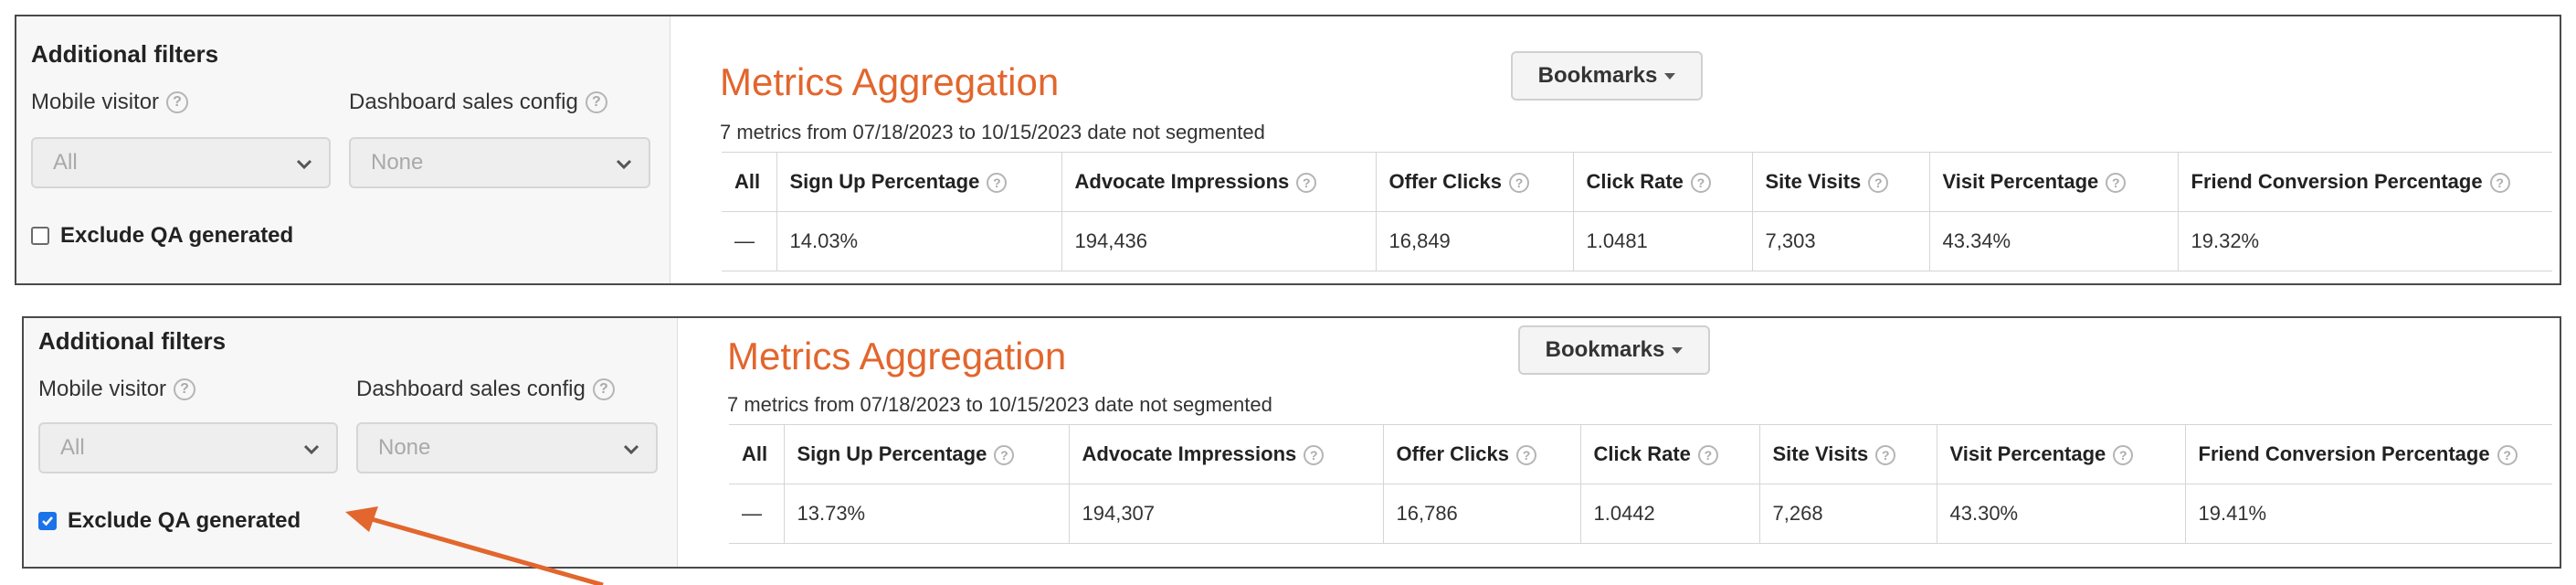 This screenshot has height=585, width=2576. What do you see at coordinates (2364, 241) in the screenshot?
I see `table-cell: 19.32%` at bounding box center [2364, 241].